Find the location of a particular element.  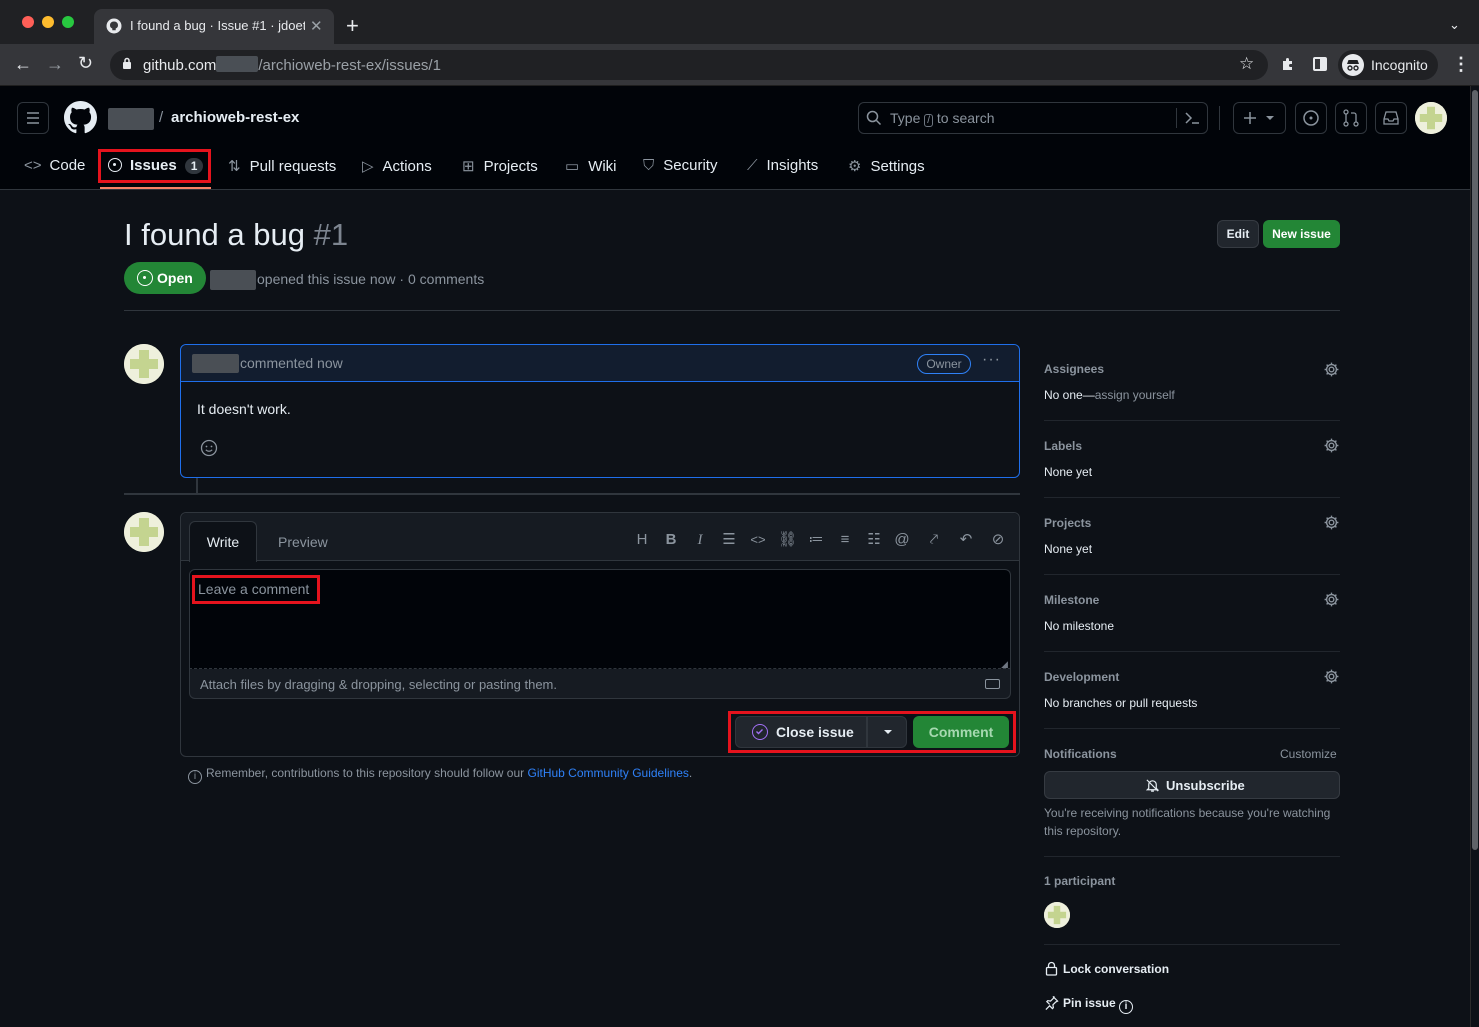

issue-state-badge: Open is located at coordinates (165, 278).